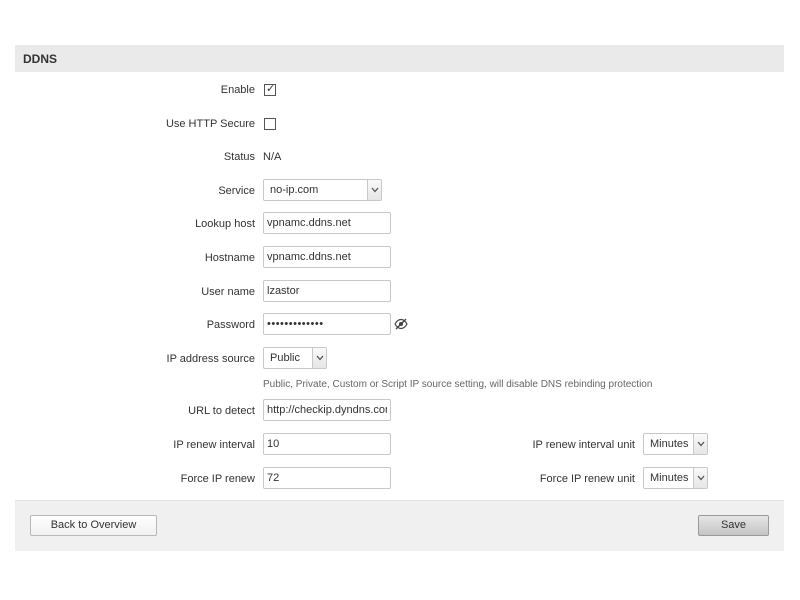 This screenshot has height=600, width=800. I want to click on username-label: User name, so click(228, 292).